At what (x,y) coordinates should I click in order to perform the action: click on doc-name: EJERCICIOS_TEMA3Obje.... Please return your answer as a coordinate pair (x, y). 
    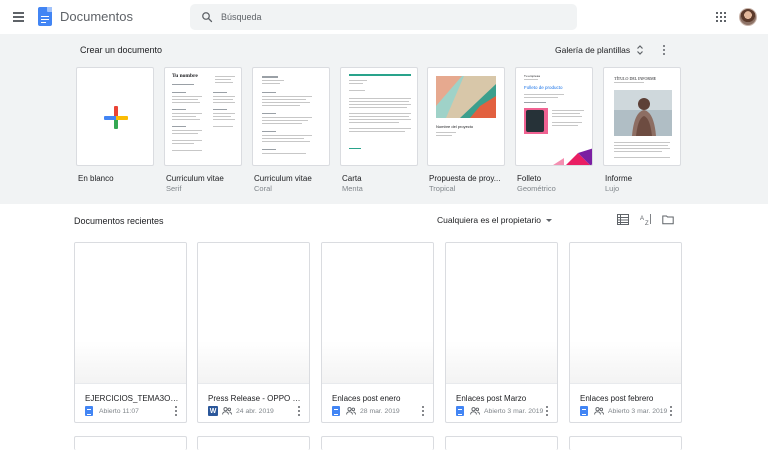
    Looking at the image, I should click on (133, 398).